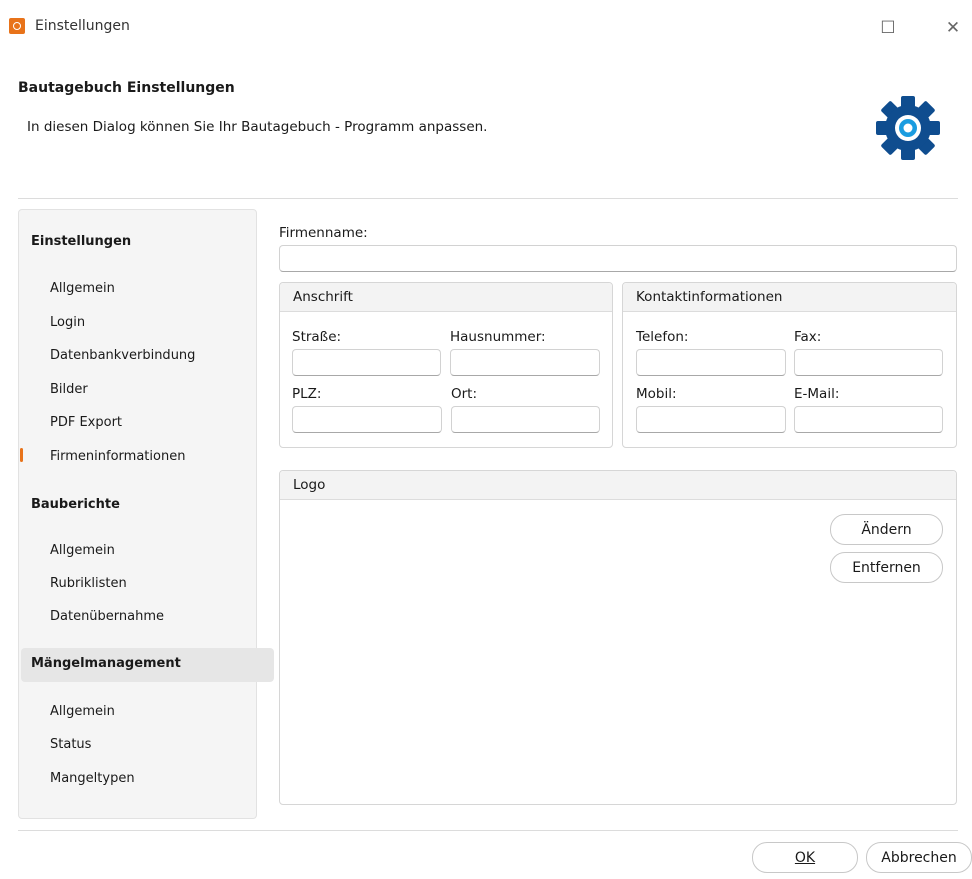 The height and width of the screenshot is (879, 972). I want to click on nav-item-allgemein: Allgemein, so click(82, 288).